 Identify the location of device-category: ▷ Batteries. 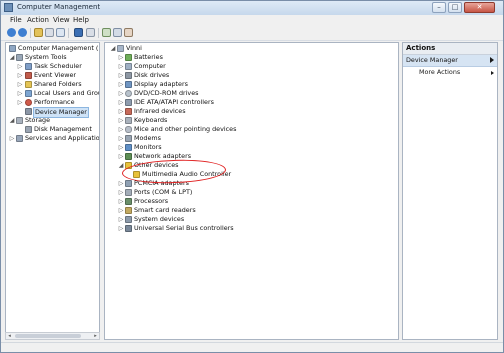
(251, 57).